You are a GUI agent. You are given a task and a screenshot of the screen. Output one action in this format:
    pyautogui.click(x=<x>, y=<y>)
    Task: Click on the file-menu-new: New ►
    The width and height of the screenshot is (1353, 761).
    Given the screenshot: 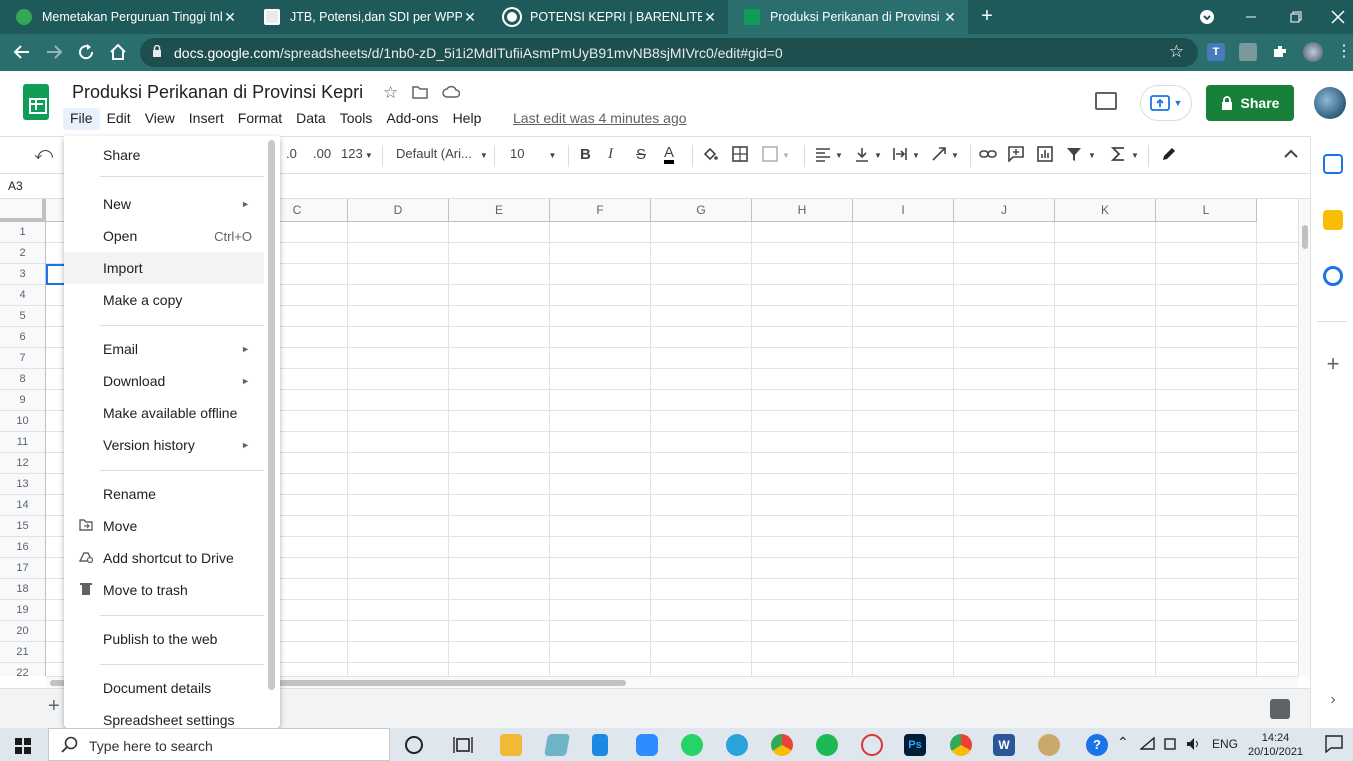 What is the action you would take?
    pyautogui.click(x=164, y=204)
    